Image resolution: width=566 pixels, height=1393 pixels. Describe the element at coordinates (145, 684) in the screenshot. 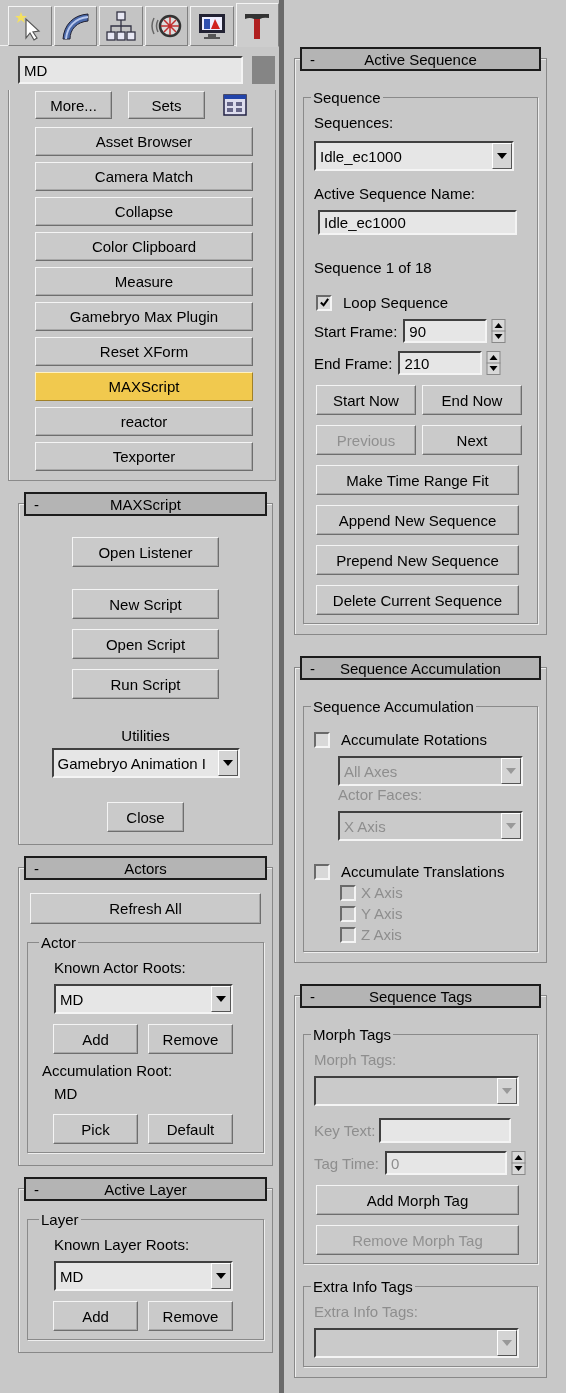

I see `script-button: Run Script` at that location.